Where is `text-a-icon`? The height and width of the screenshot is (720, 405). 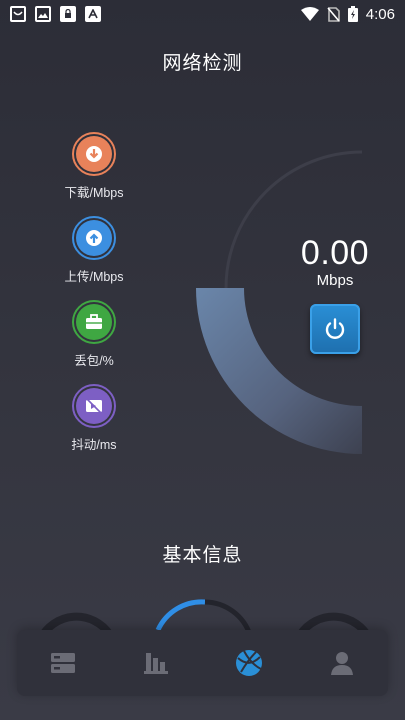 text-a-icon is located at coordinates (93, 14).